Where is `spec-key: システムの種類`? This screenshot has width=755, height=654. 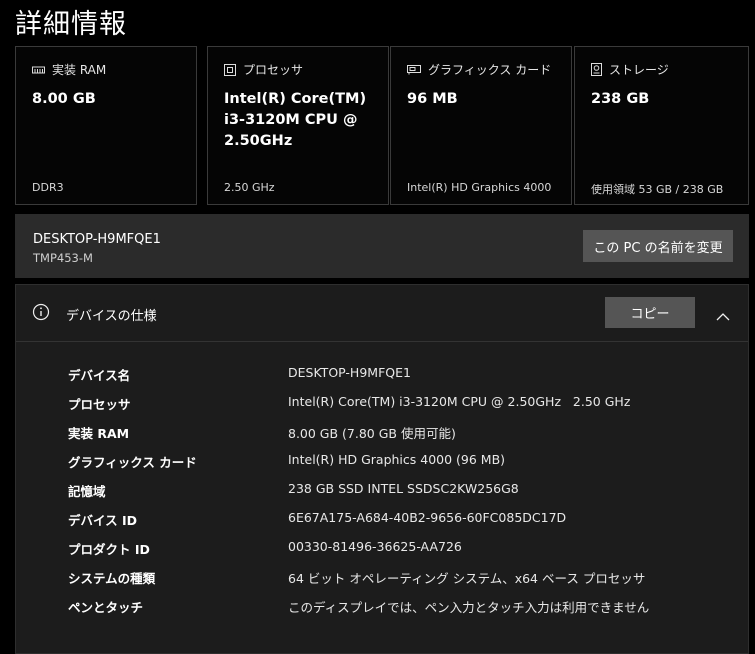
spec-key: システムの種類 is located at coordinates (112, 578).